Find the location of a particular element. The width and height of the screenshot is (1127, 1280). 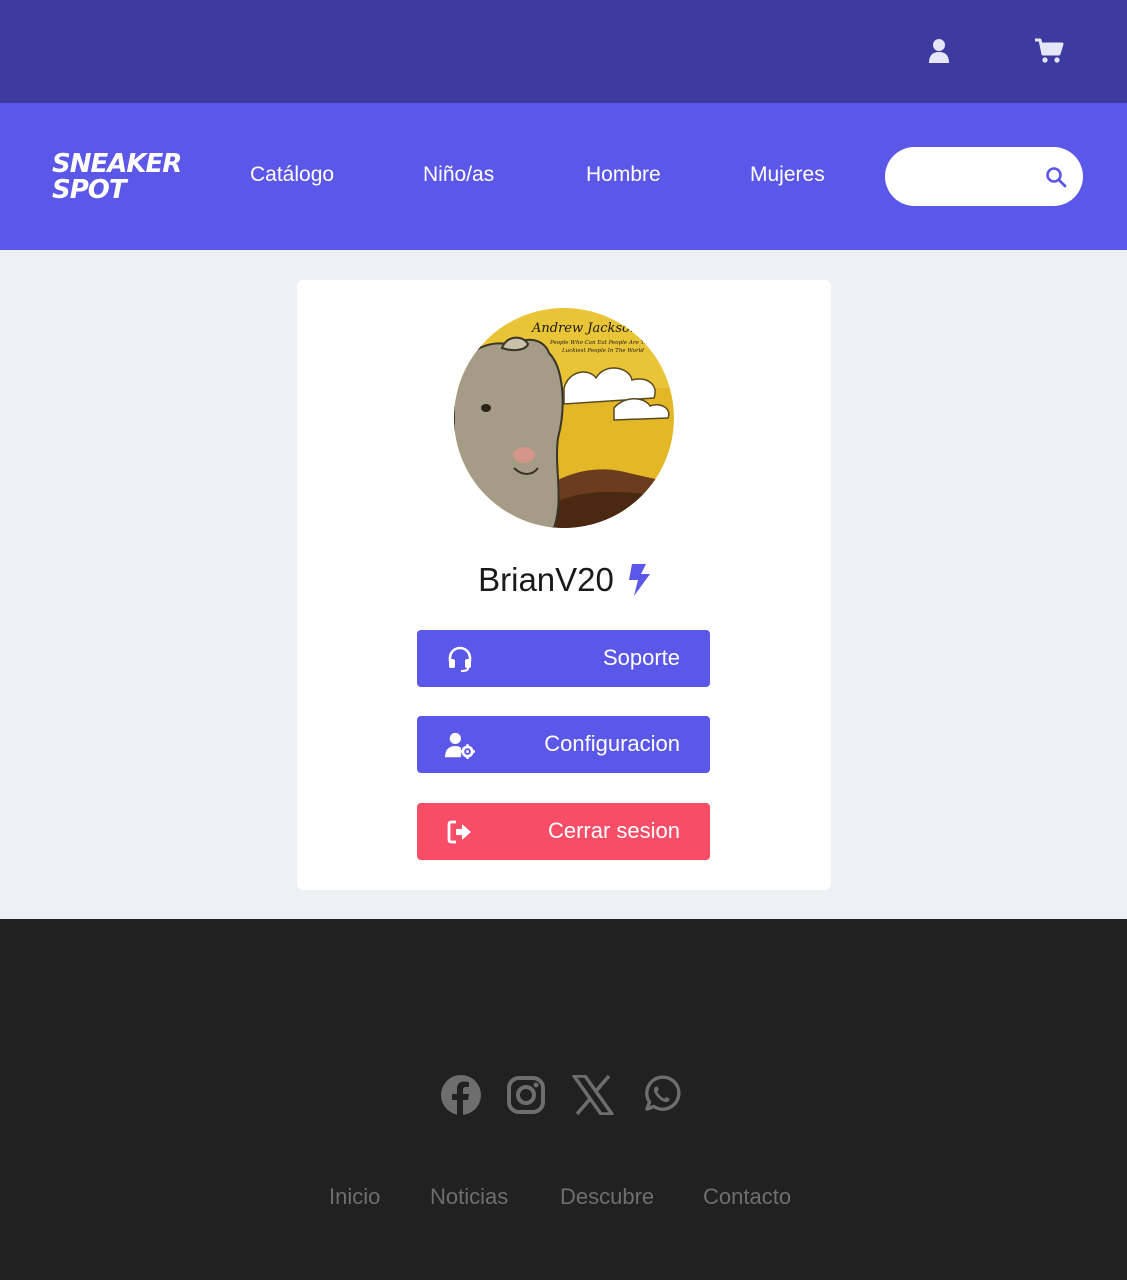

nav-link-mujeres: Mujeres is located at coordinates (787, 175).